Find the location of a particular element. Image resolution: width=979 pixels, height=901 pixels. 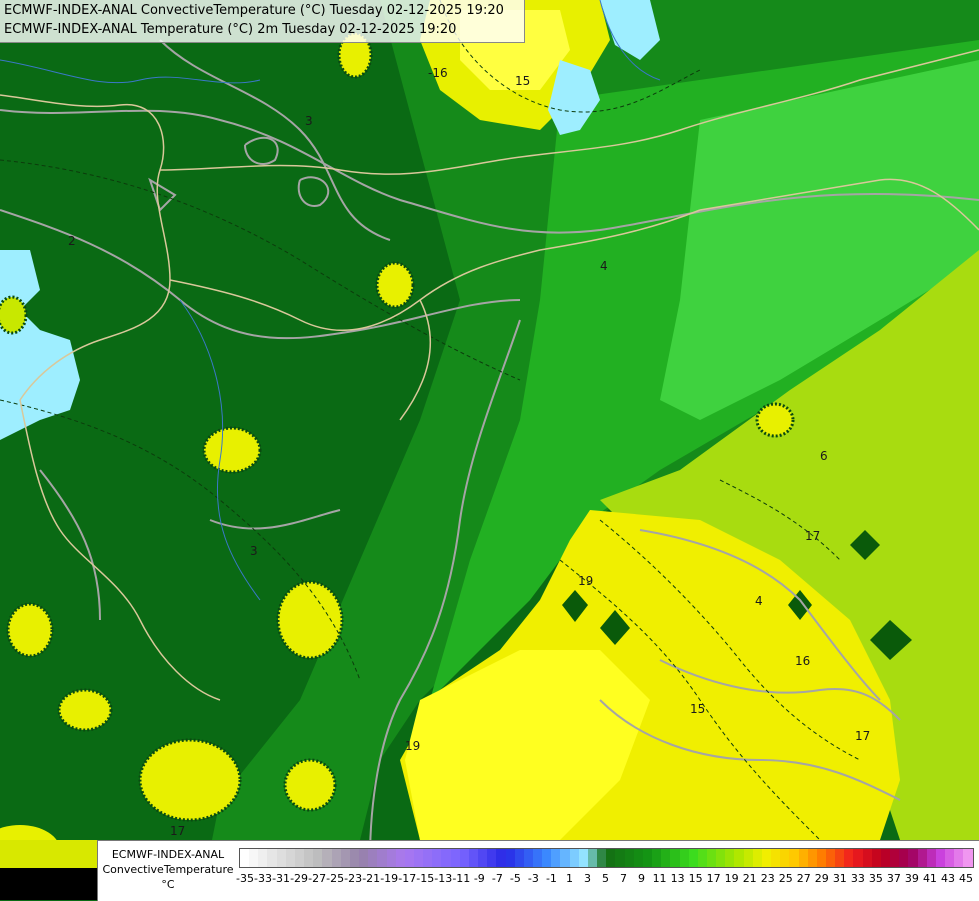

legend-tick-label: -31 is located at coordinates (281, 878).